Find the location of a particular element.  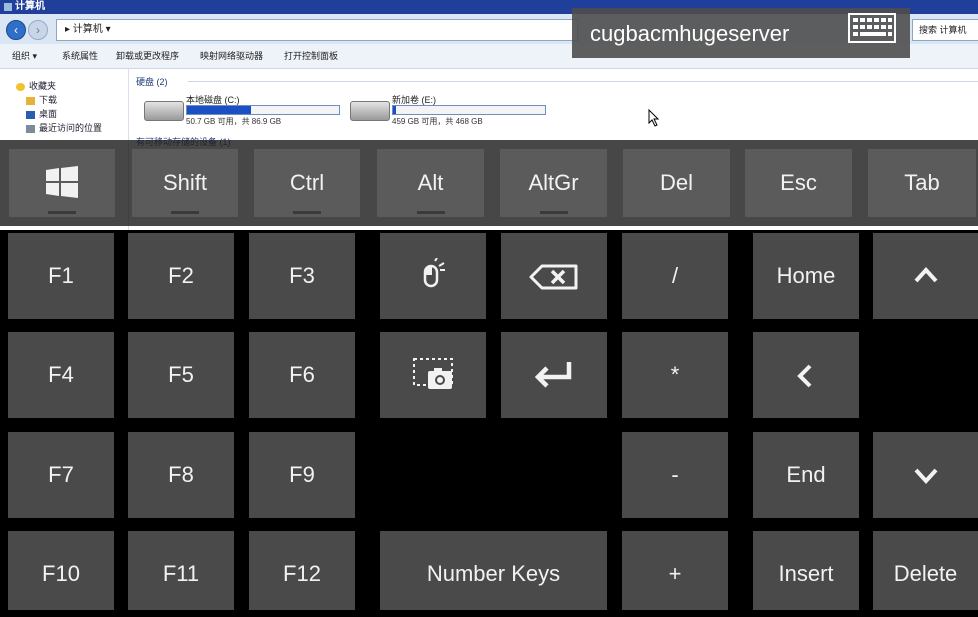

f2-key: F2 is located at coordinates (181, 276).